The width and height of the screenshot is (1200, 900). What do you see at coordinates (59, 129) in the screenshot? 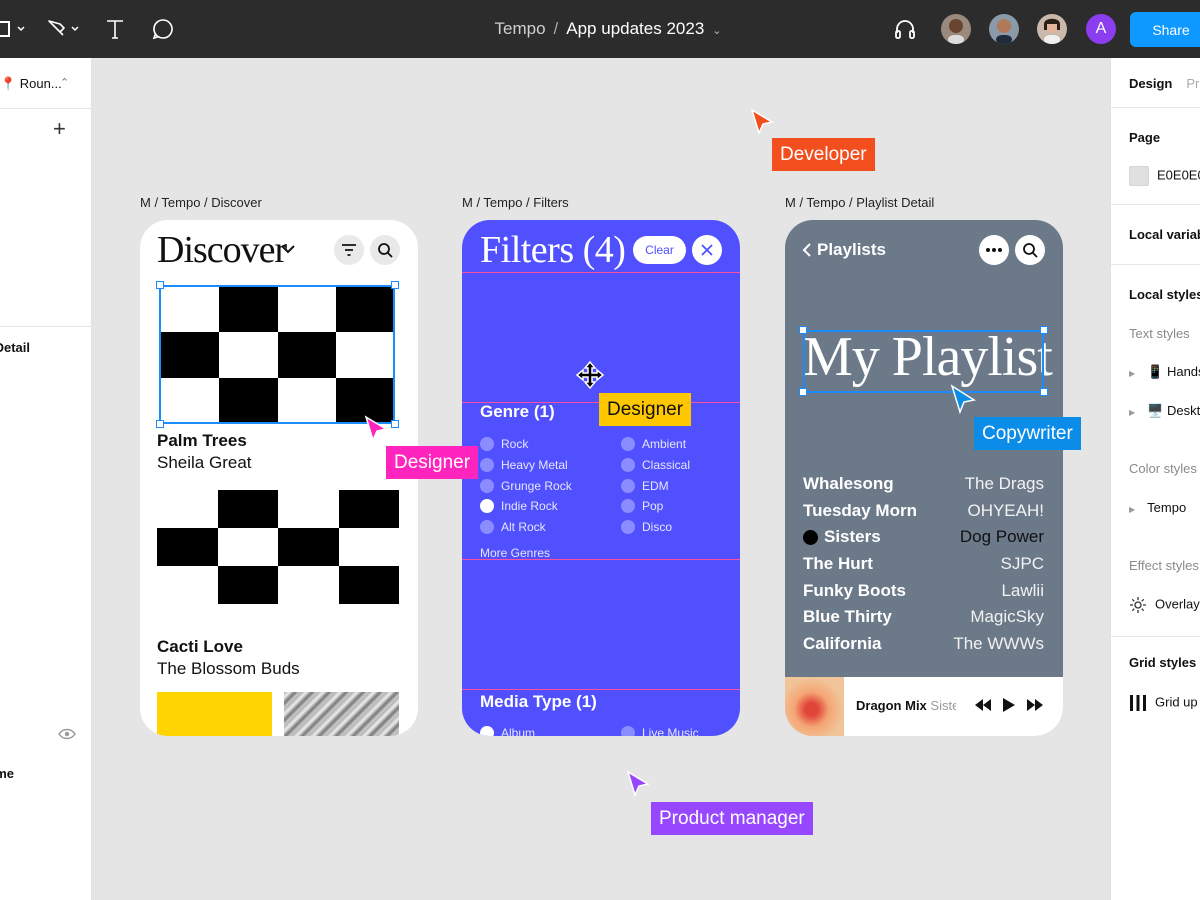
I see `add-page-button: +` at bounding box center [59, 129].